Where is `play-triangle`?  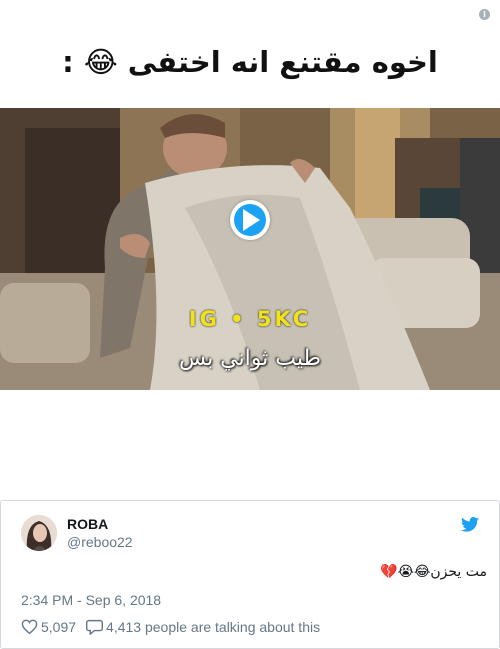
play-triangle is located at coordinates (251, 220).